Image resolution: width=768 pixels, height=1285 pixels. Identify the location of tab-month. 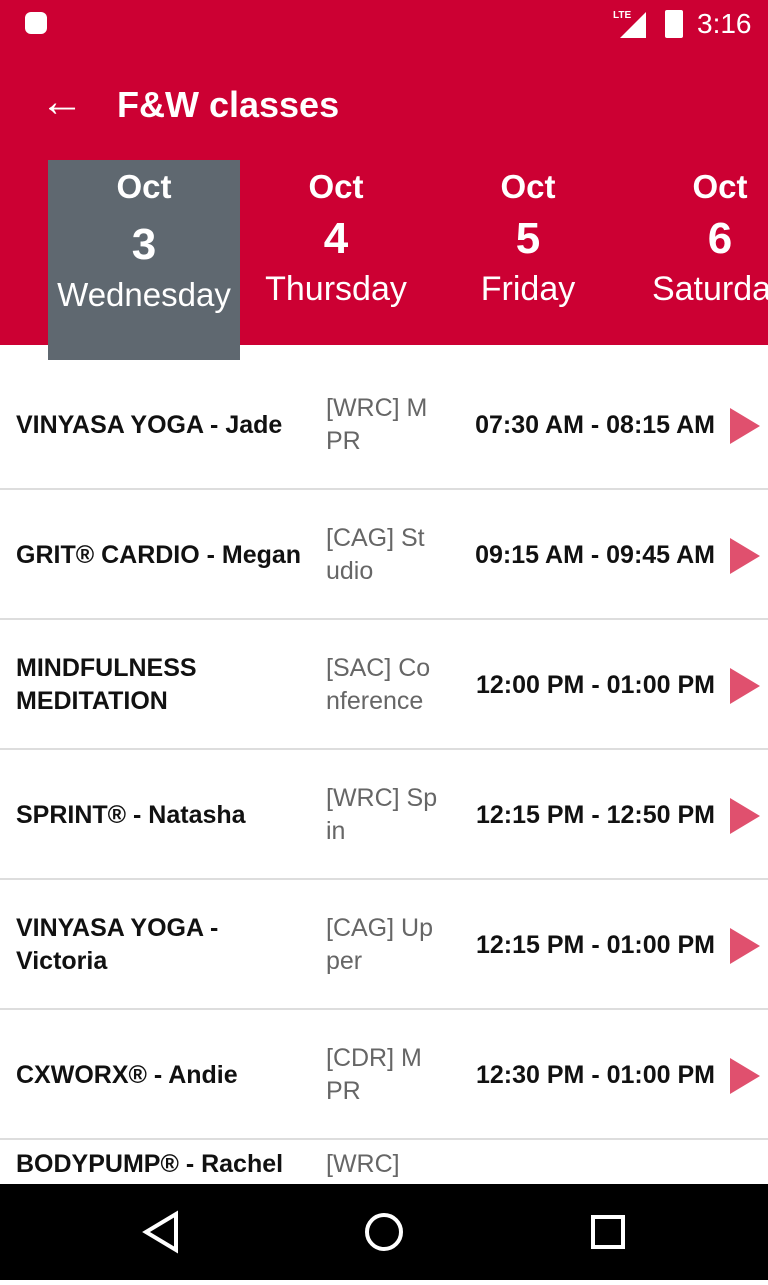
(24, 188).